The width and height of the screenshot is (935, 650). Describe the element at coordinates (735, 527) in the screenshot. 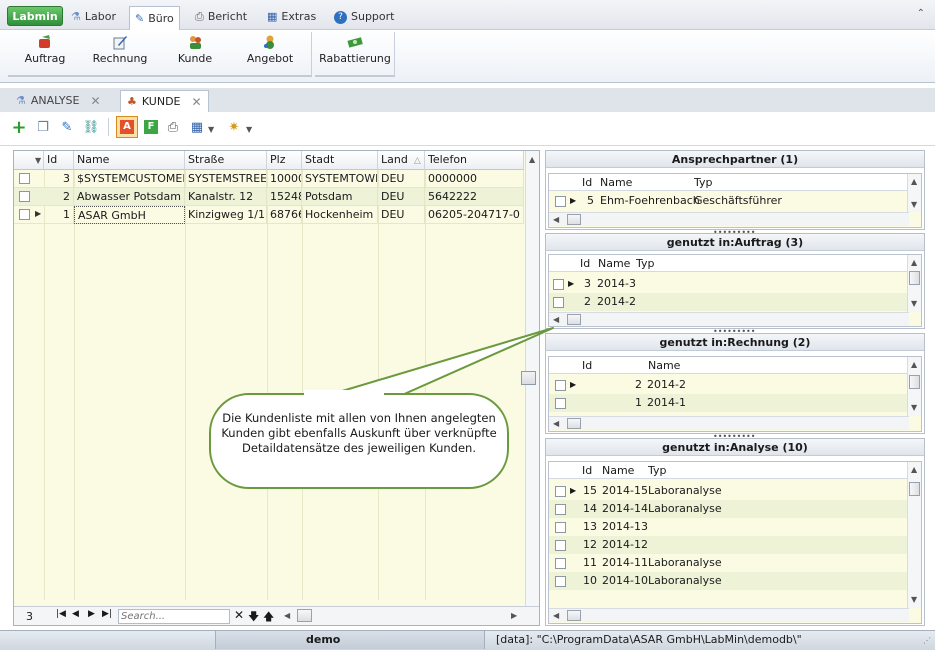

I see `table-row: 13 2014-13` at that location.